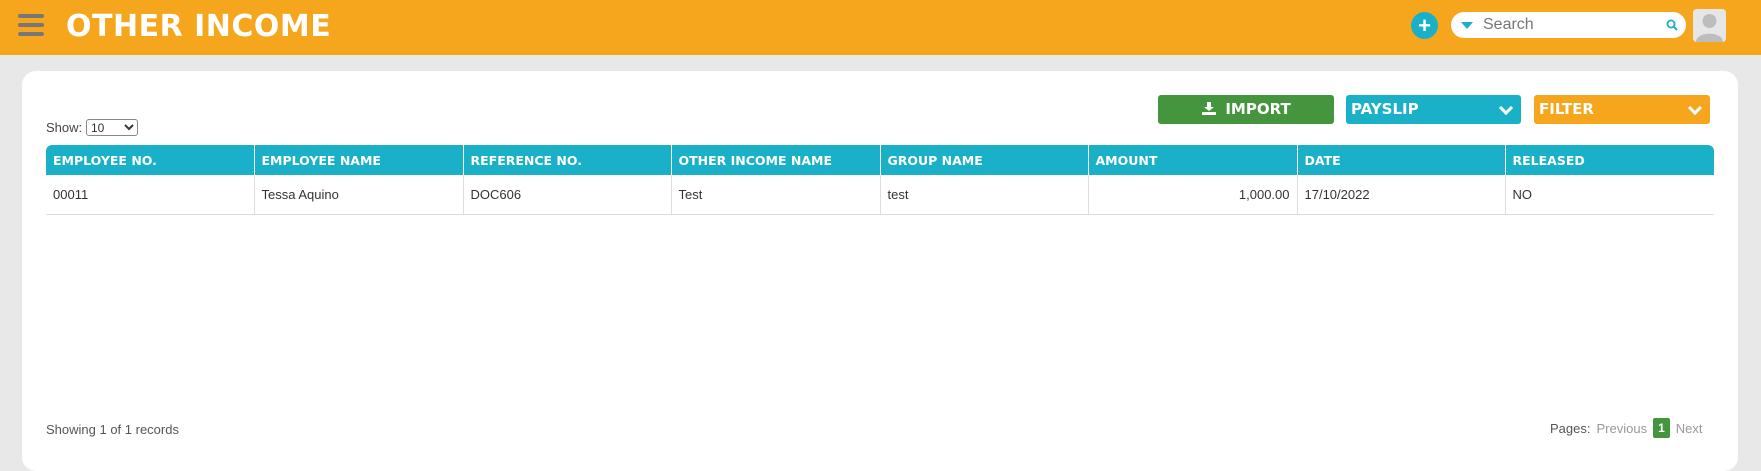 This screenshot has height=471, width=1761. Describe the element at coordinates (984, 195) in the screenshot. I see `group-name-cell: test` at that location.